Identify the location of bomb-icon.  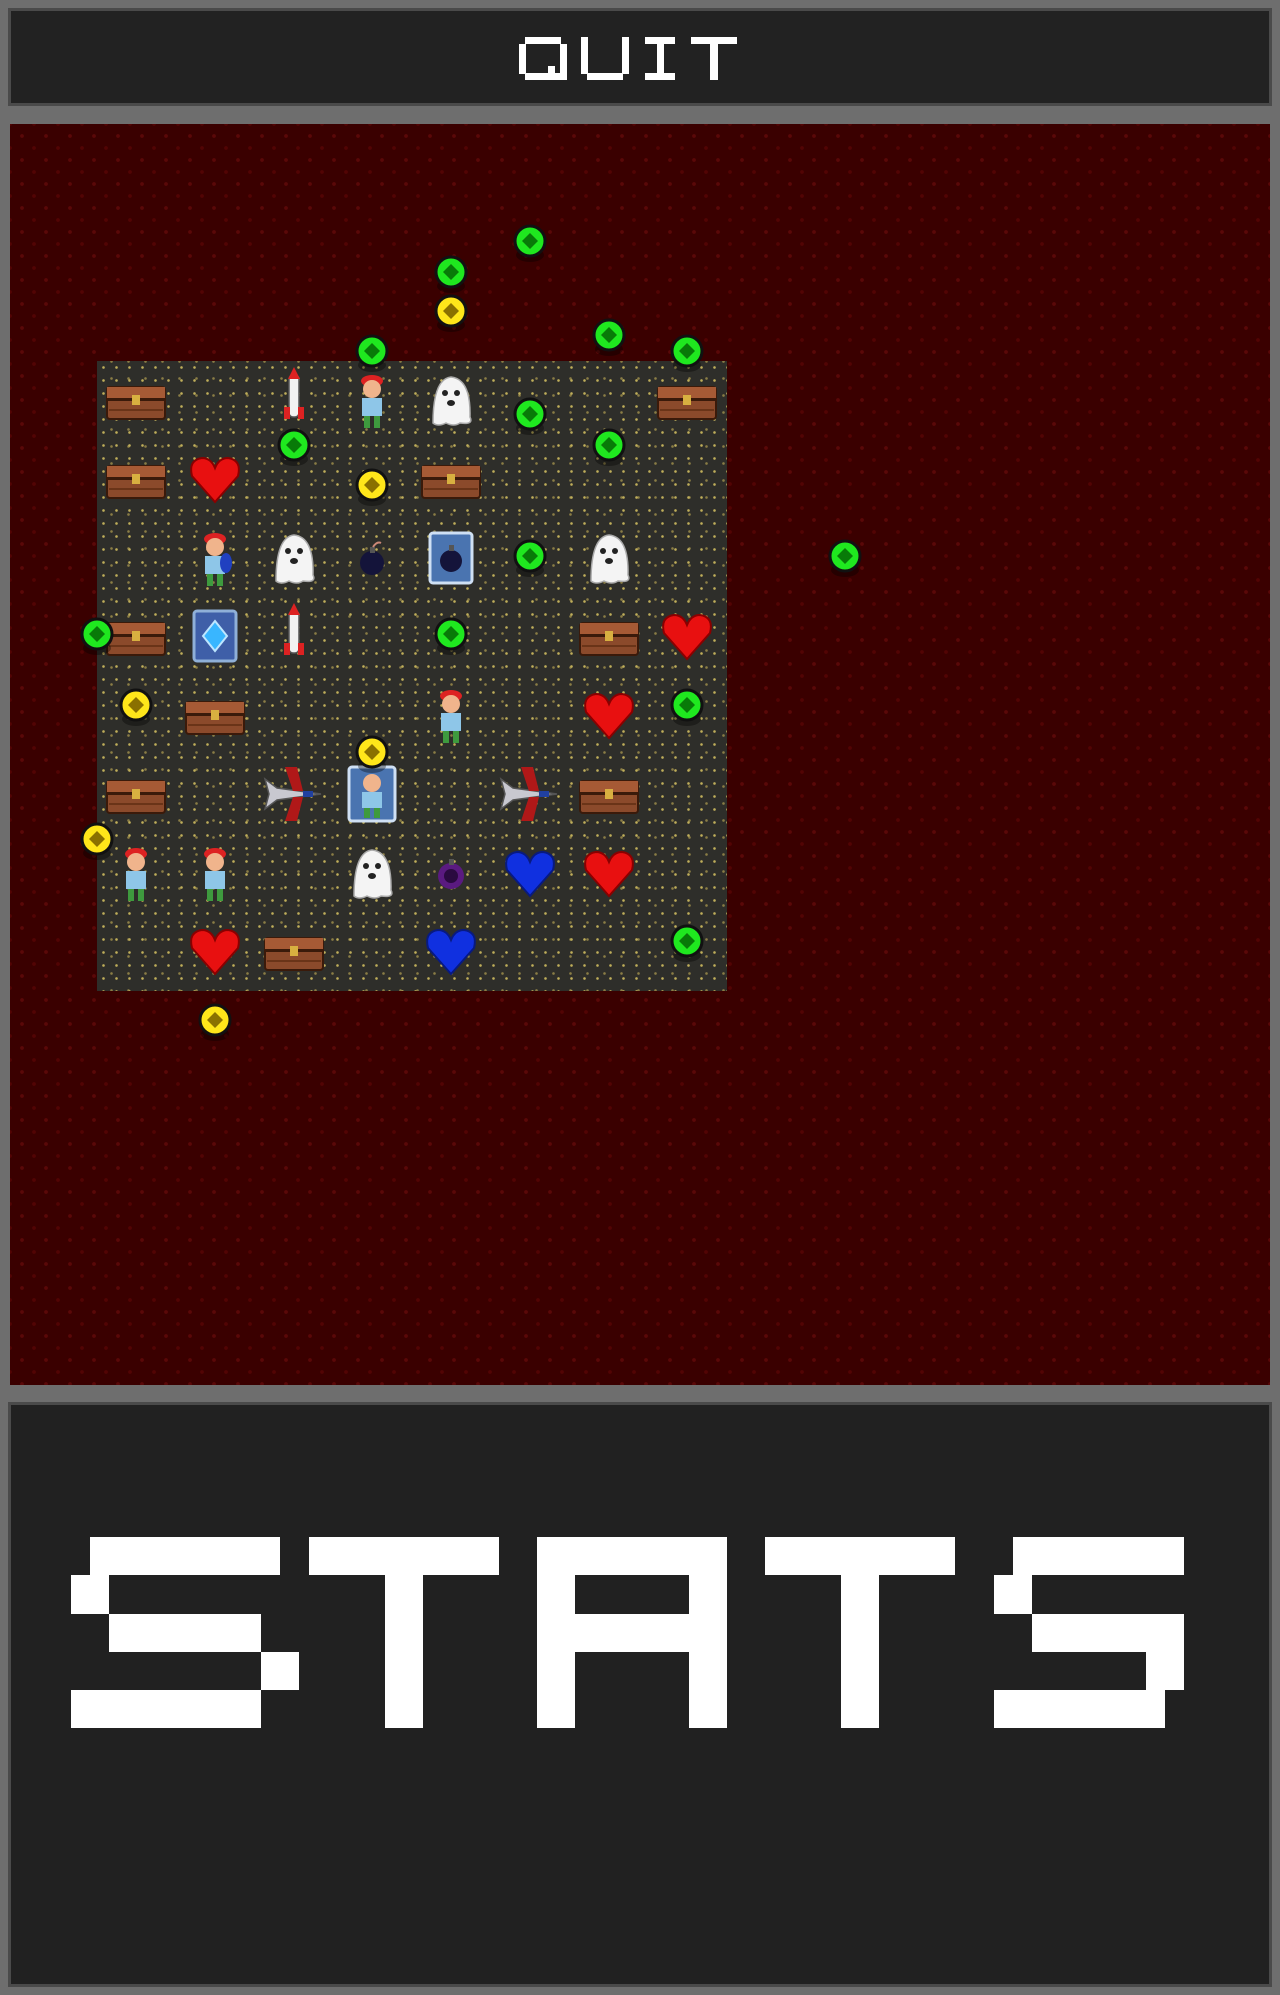
(372, 558).